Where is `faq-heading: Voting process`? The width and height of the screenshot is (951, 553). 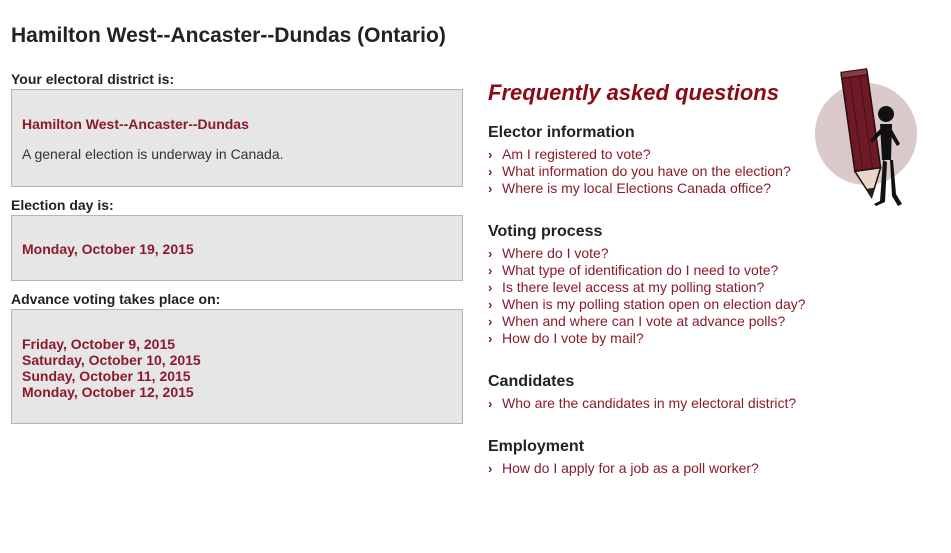
faq-heading: Voting process is located at coordinates (545, 231).